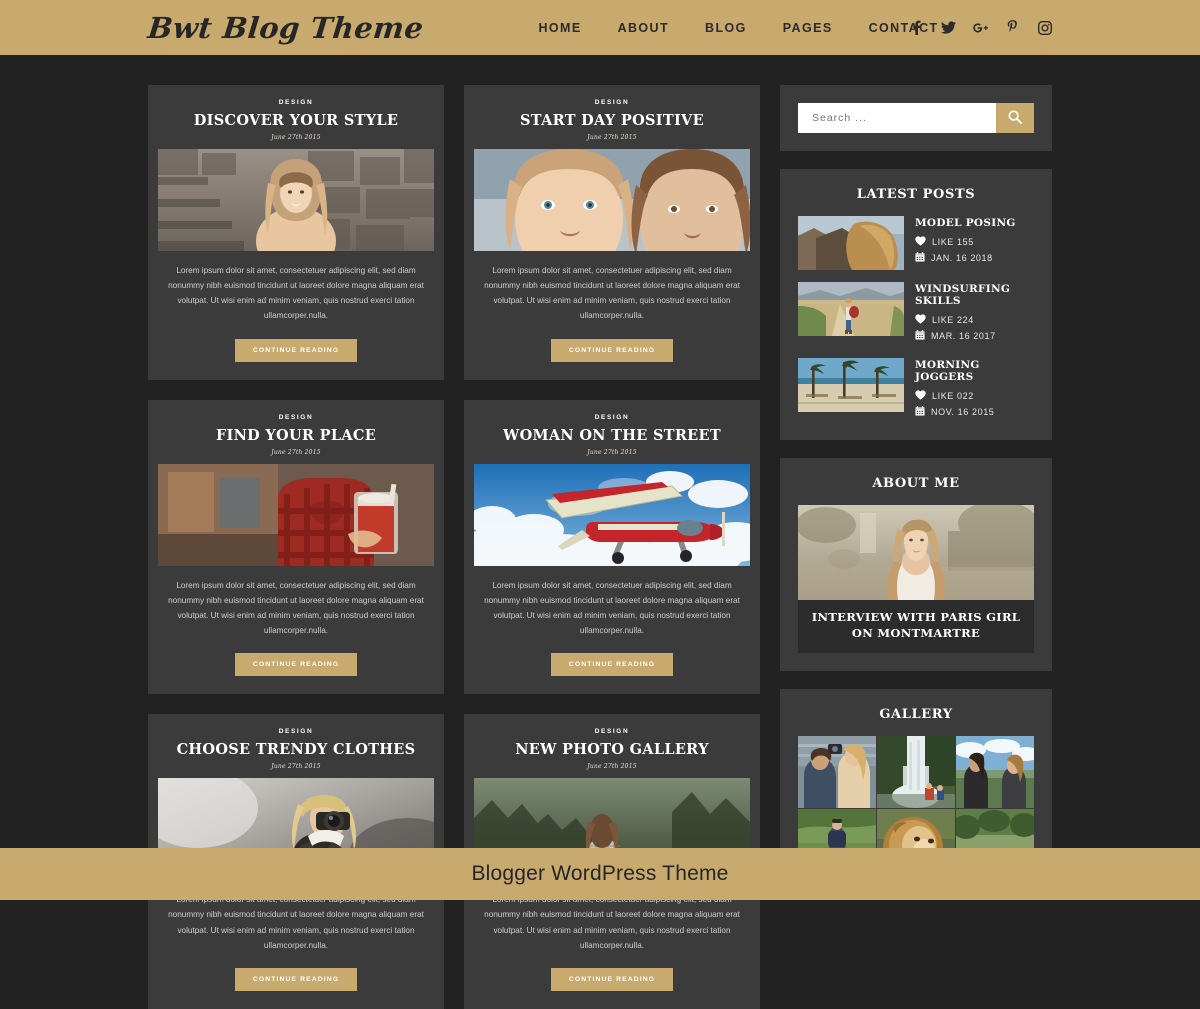 This screenshot has width=1200, height=1009. Describe the element at coordinates (612, 750) in the screenshot. I see `post-title: NEW PHOTO GALLERY` at that location.